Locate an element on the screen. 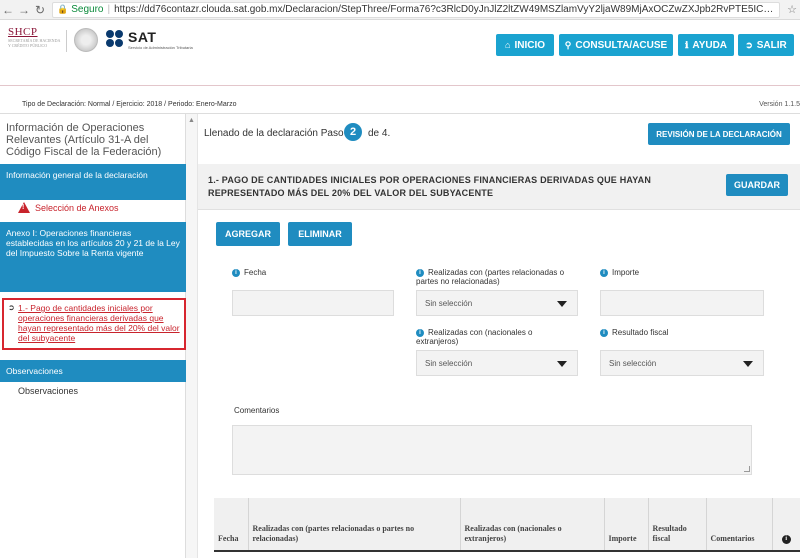 This screenshot has width=800, height=558. inicio-label: INICIO is located at coordinates (529, 45).